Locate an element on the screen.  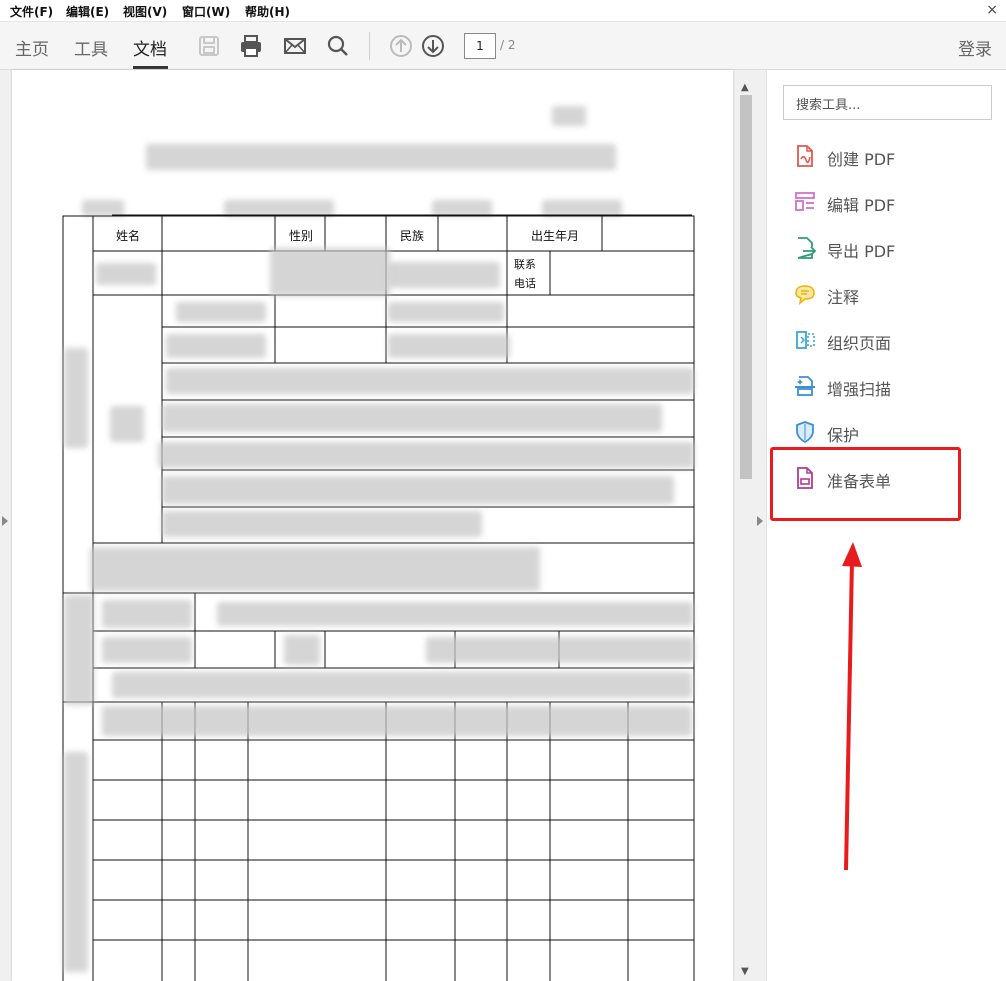
label-birth-date: 出生年月 is located at coordinates (555, 236).